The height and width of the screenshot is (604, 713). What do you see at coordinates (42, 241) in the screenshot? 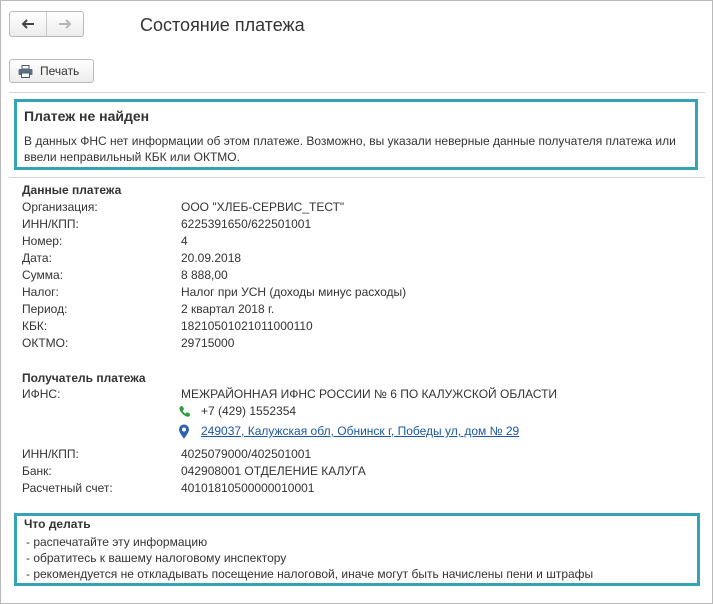
I see `field-label: Номер:` at bounding box center [42, 241].